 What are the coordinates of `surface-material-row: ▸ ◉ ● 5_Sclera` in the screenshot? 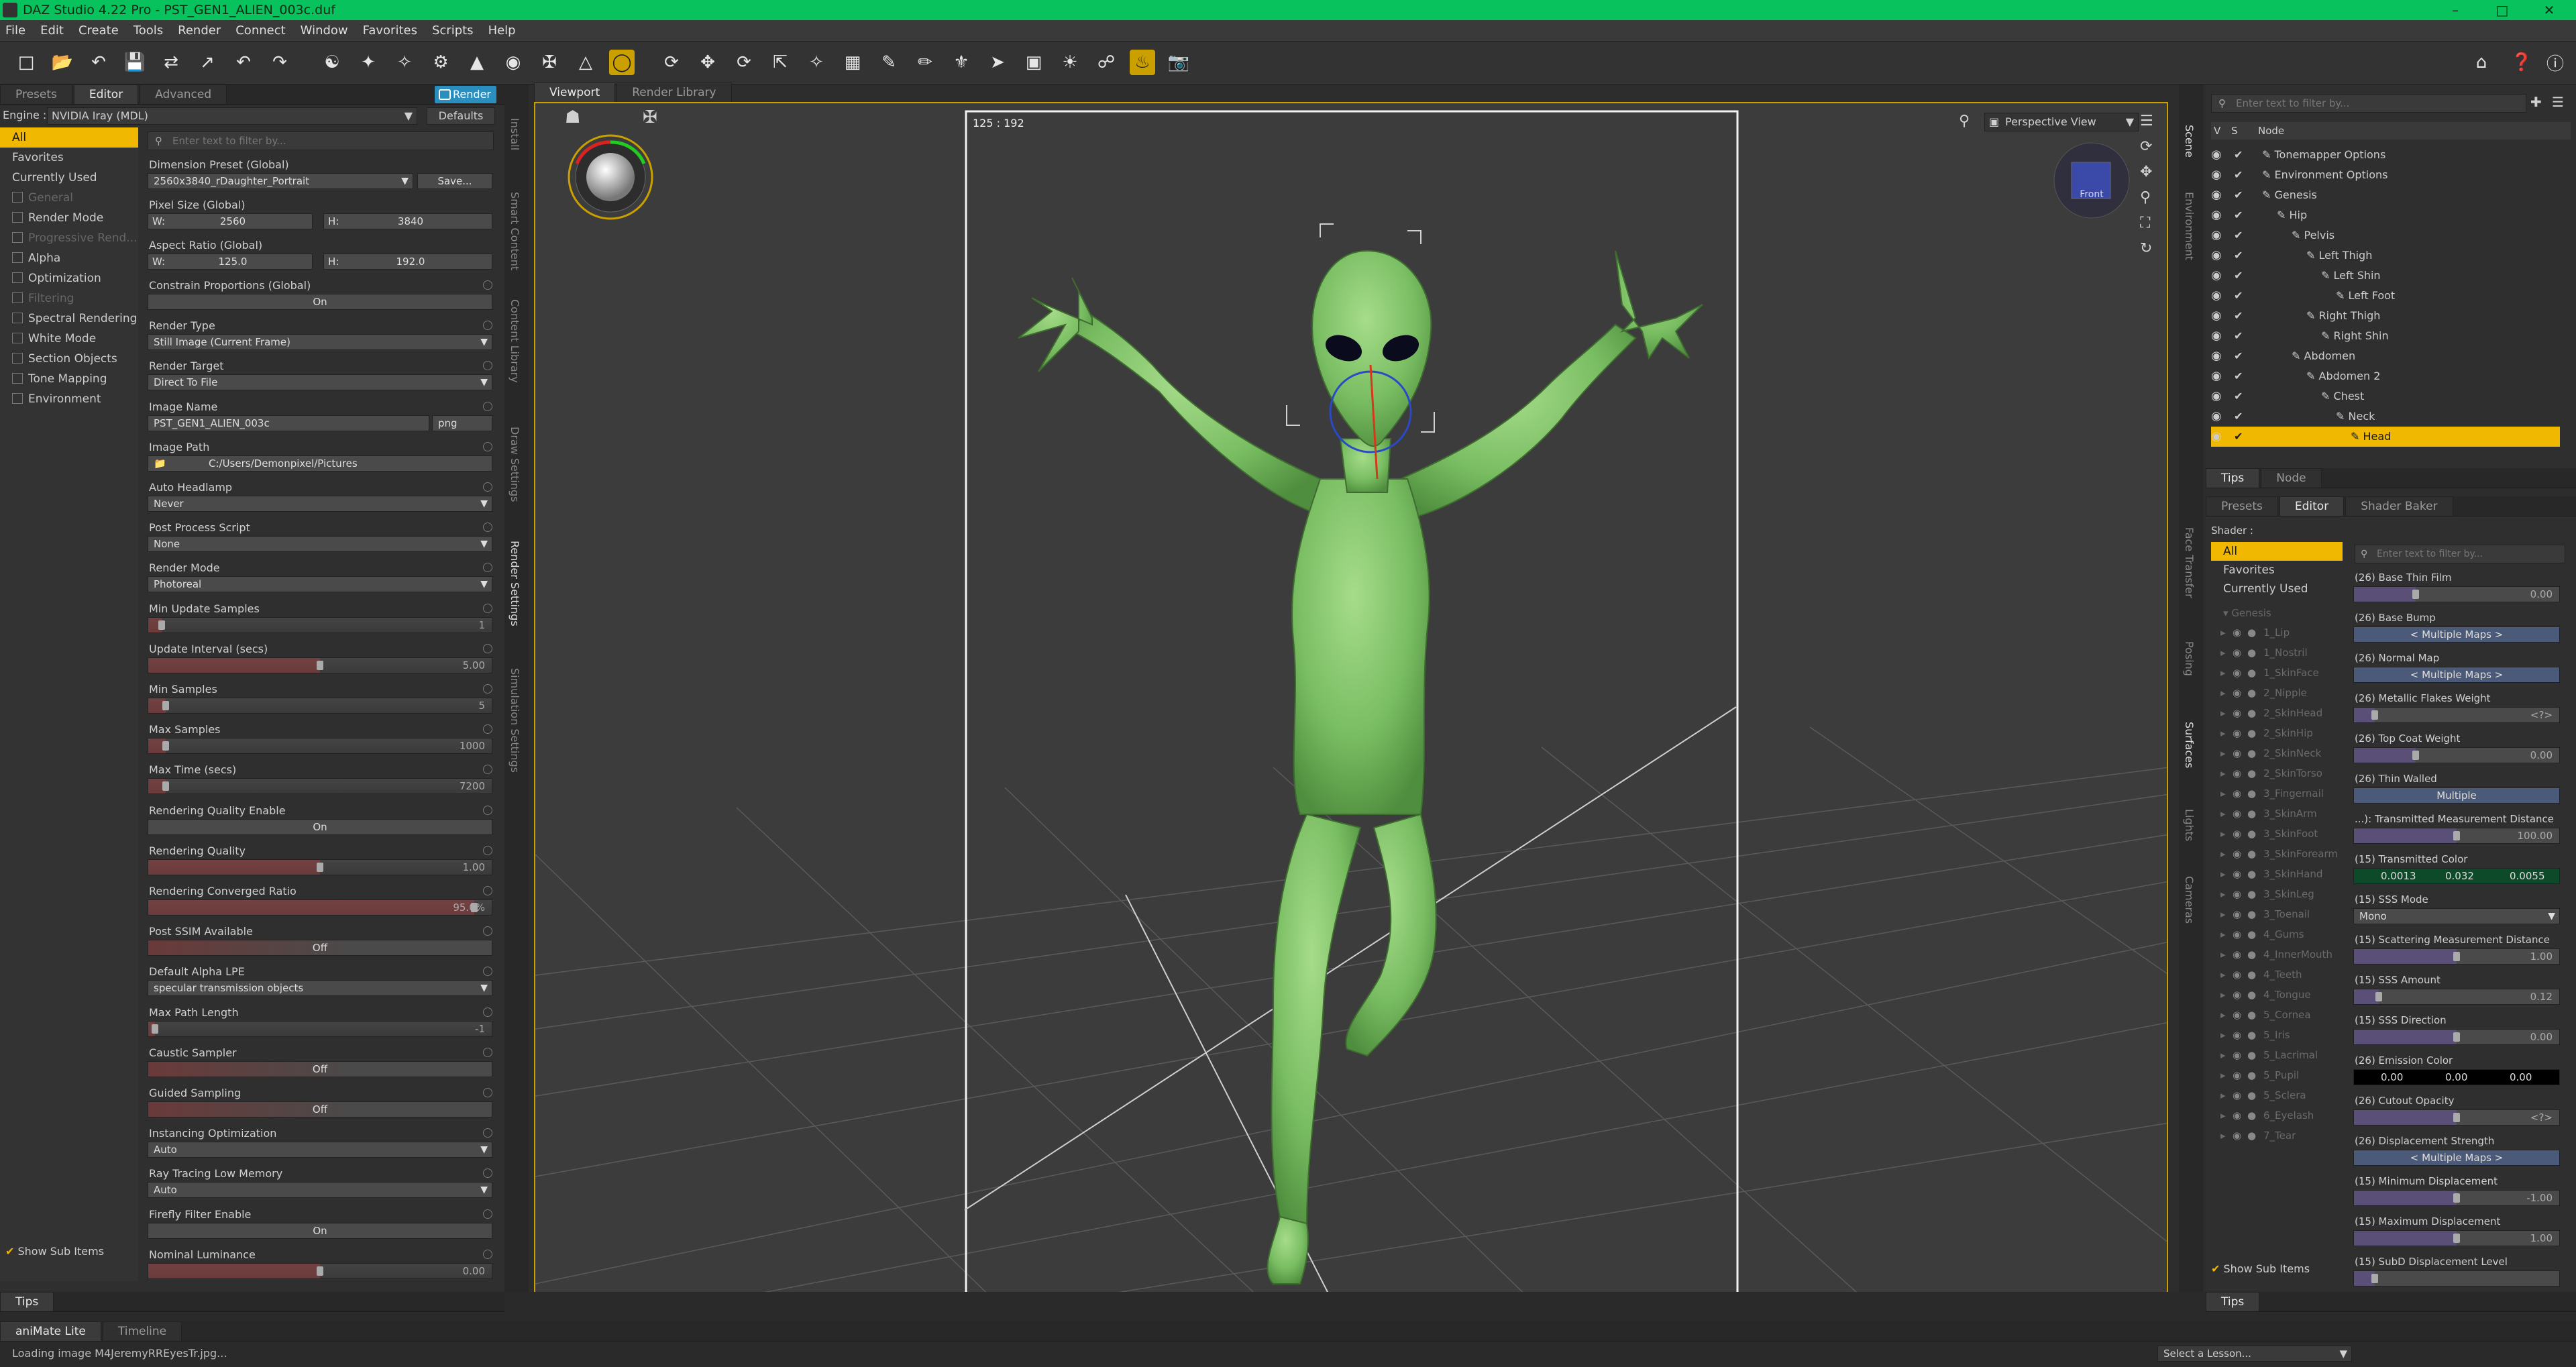 It's located at (2278, 1095).